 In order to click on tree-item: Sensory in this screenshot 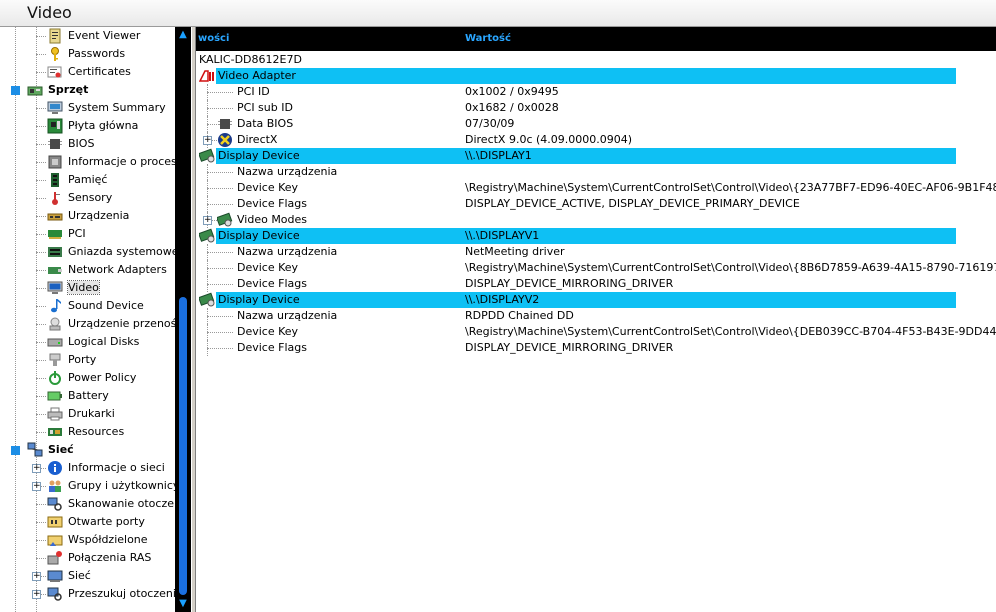, I will do `click(87, 198)`.